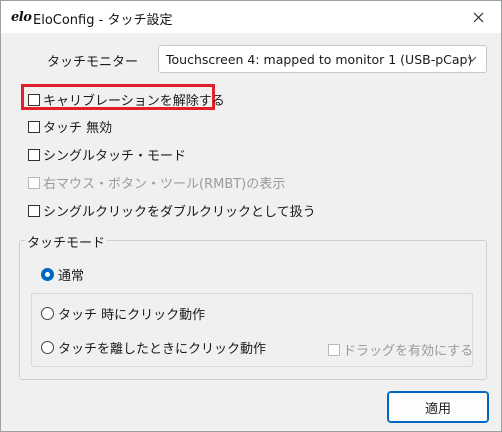 The width and height of the screenshot is (502, 432). I want to click on title-bar: elo EloConfig - タッチ設定, so click(251, 17).